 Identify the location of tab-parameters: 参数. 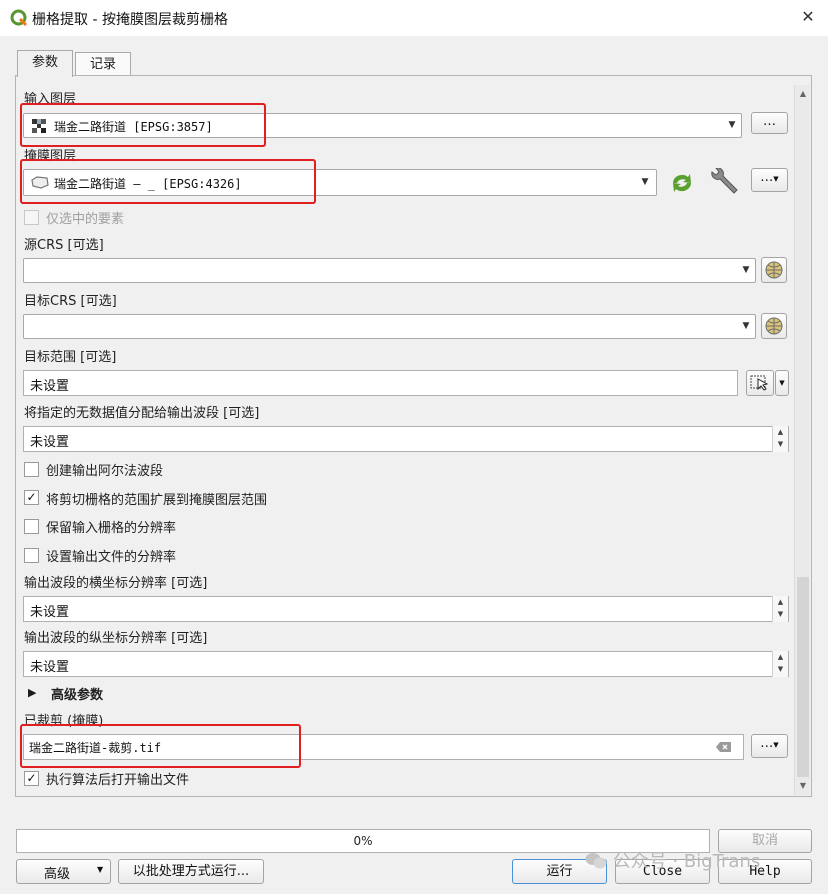
(45, 63).